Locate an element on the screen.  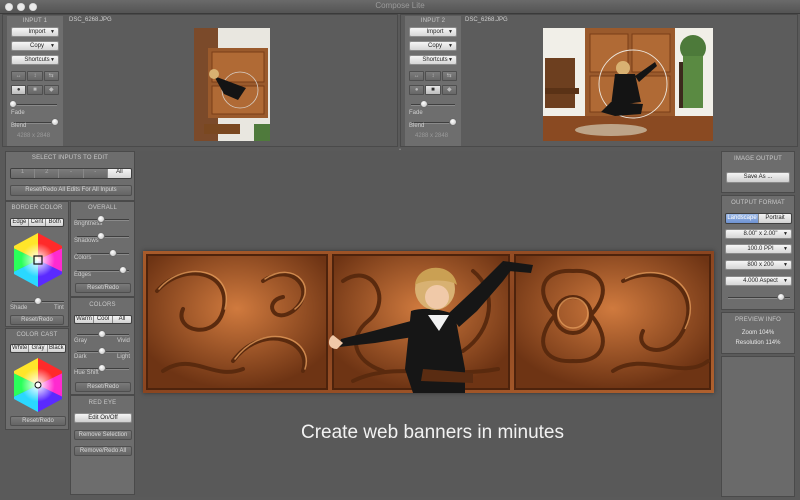
border-mode-both: Both is located at coordinates (54, 222).